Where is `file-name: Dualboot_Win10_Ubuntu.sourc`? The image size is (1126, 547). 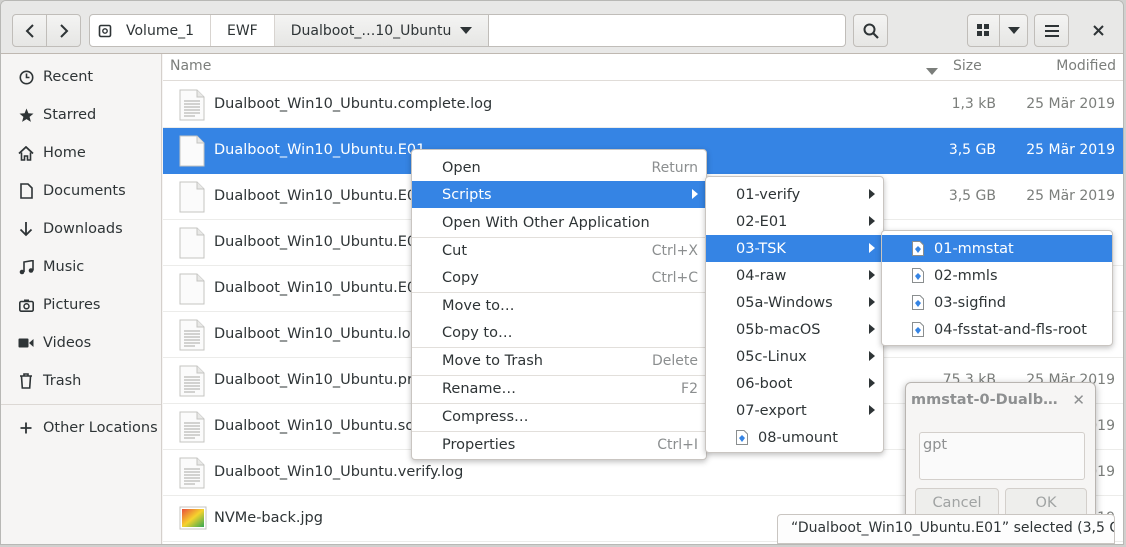 file-name: Dualboot_Win10_Ubuntu.sourc is located at coordinates (326, 426).